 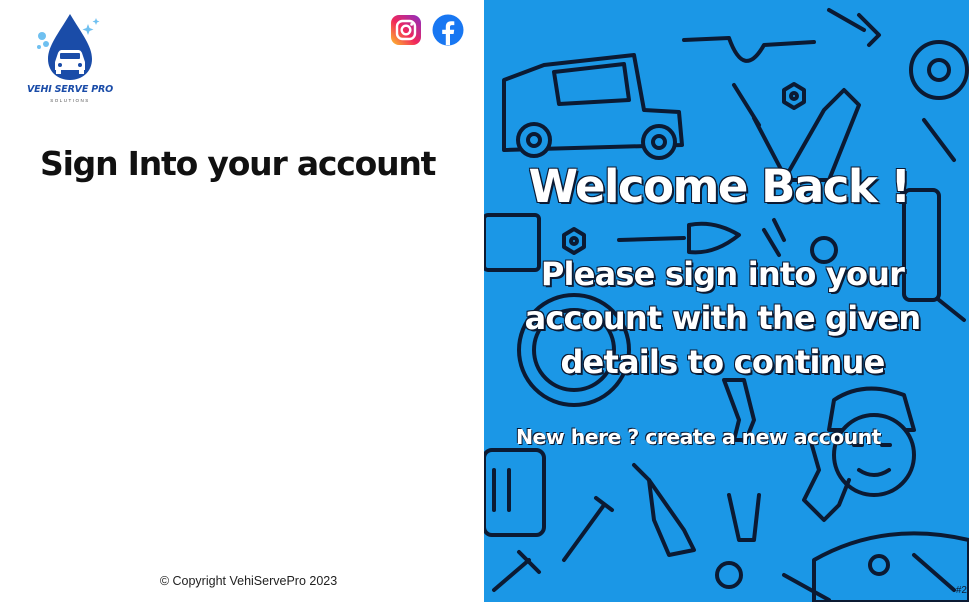 I want to click on facebook-link, so click(x=448, y=30).